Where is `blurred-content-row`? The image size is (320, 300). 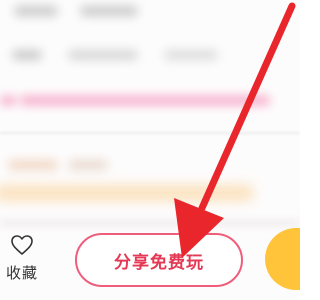
blurred-content-row is located at coordinates (132, 55).